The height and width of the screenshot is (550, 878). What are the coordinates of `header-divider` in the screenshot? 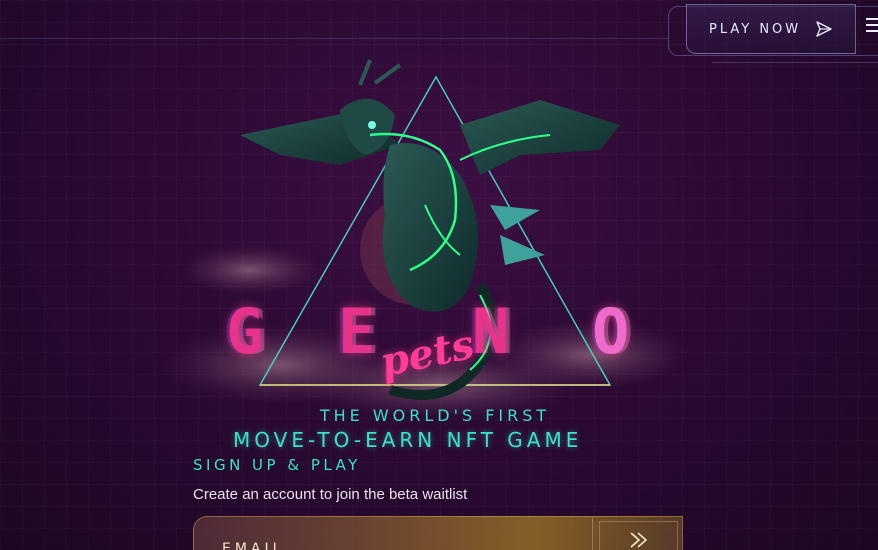 It's located at (334, 38).